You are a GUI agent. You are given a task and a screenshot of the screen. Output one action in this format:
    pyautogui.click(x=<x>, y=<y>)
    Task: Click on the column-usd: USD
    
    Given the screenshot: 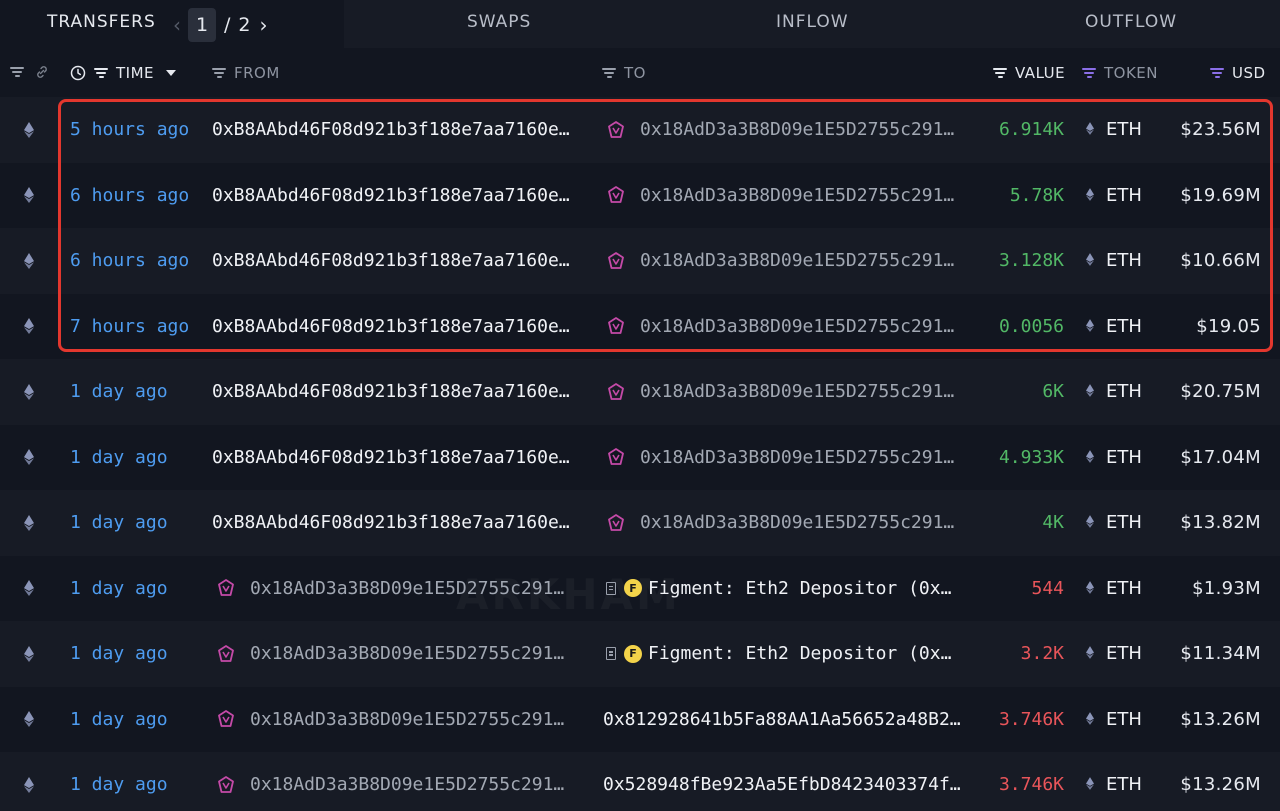 What is the action you would take?
    pyautogui.click(x=1238, y=73)
    